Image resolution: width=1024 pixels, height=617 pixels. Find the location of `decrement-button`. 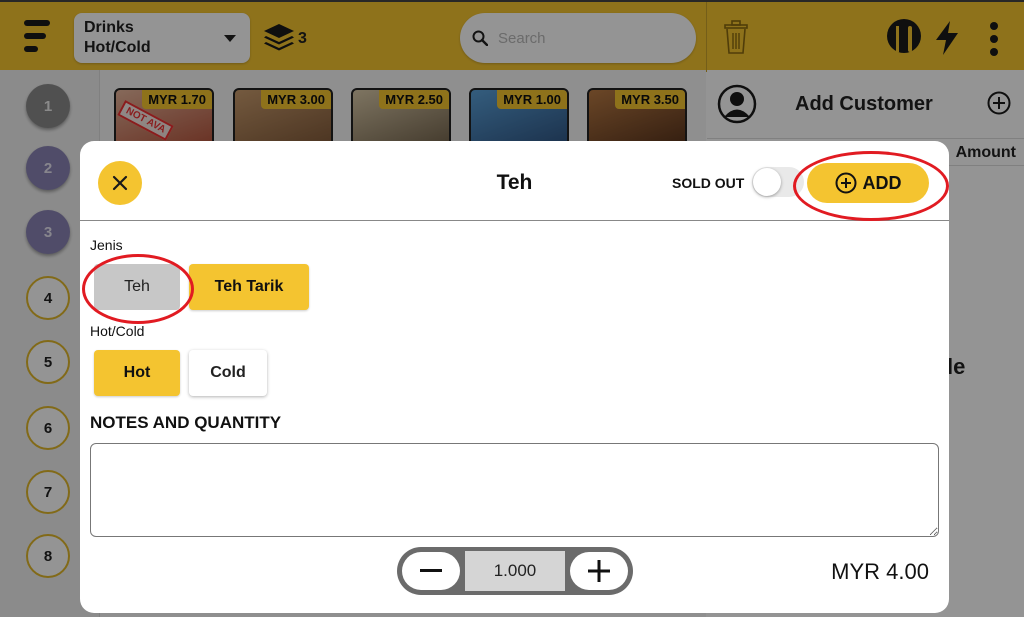

decrement-button is located at coordinates (431, 571).